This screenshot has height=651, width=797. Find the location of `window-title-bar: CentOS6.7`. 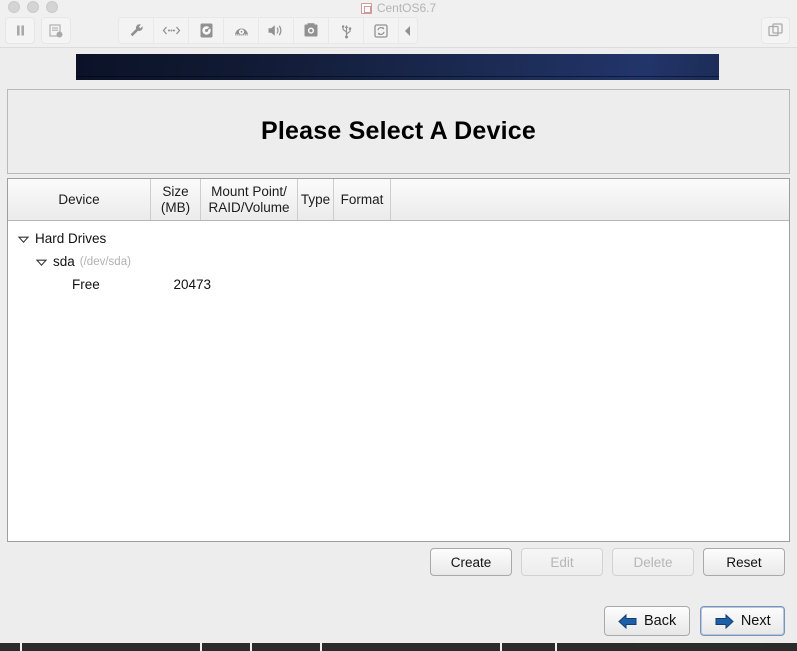

window-title-bar: CentOS6.7 is located at coordinates (398, 8).